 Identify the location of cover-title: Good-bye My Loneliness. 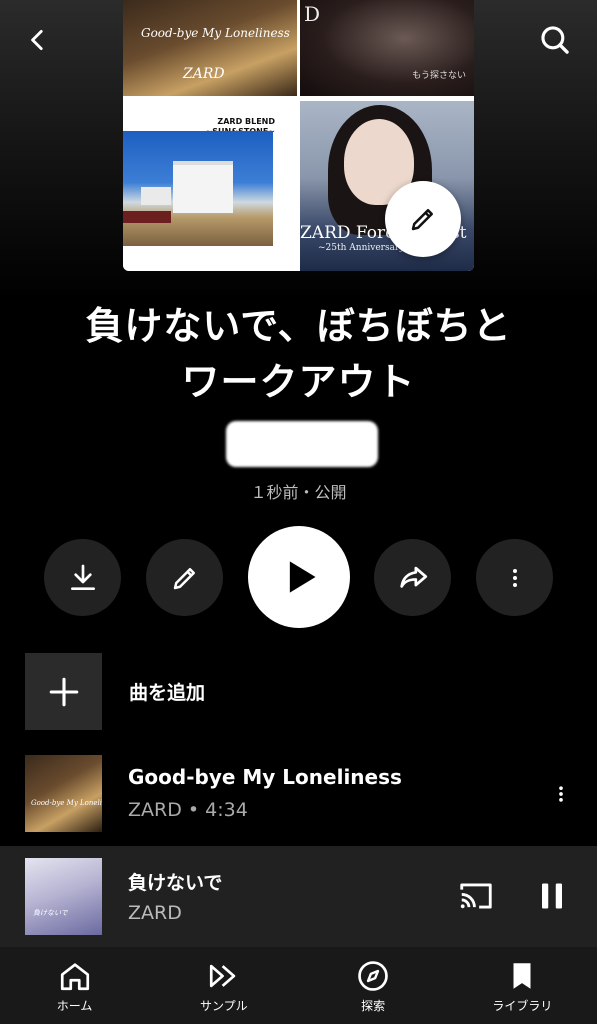
(215, 33).